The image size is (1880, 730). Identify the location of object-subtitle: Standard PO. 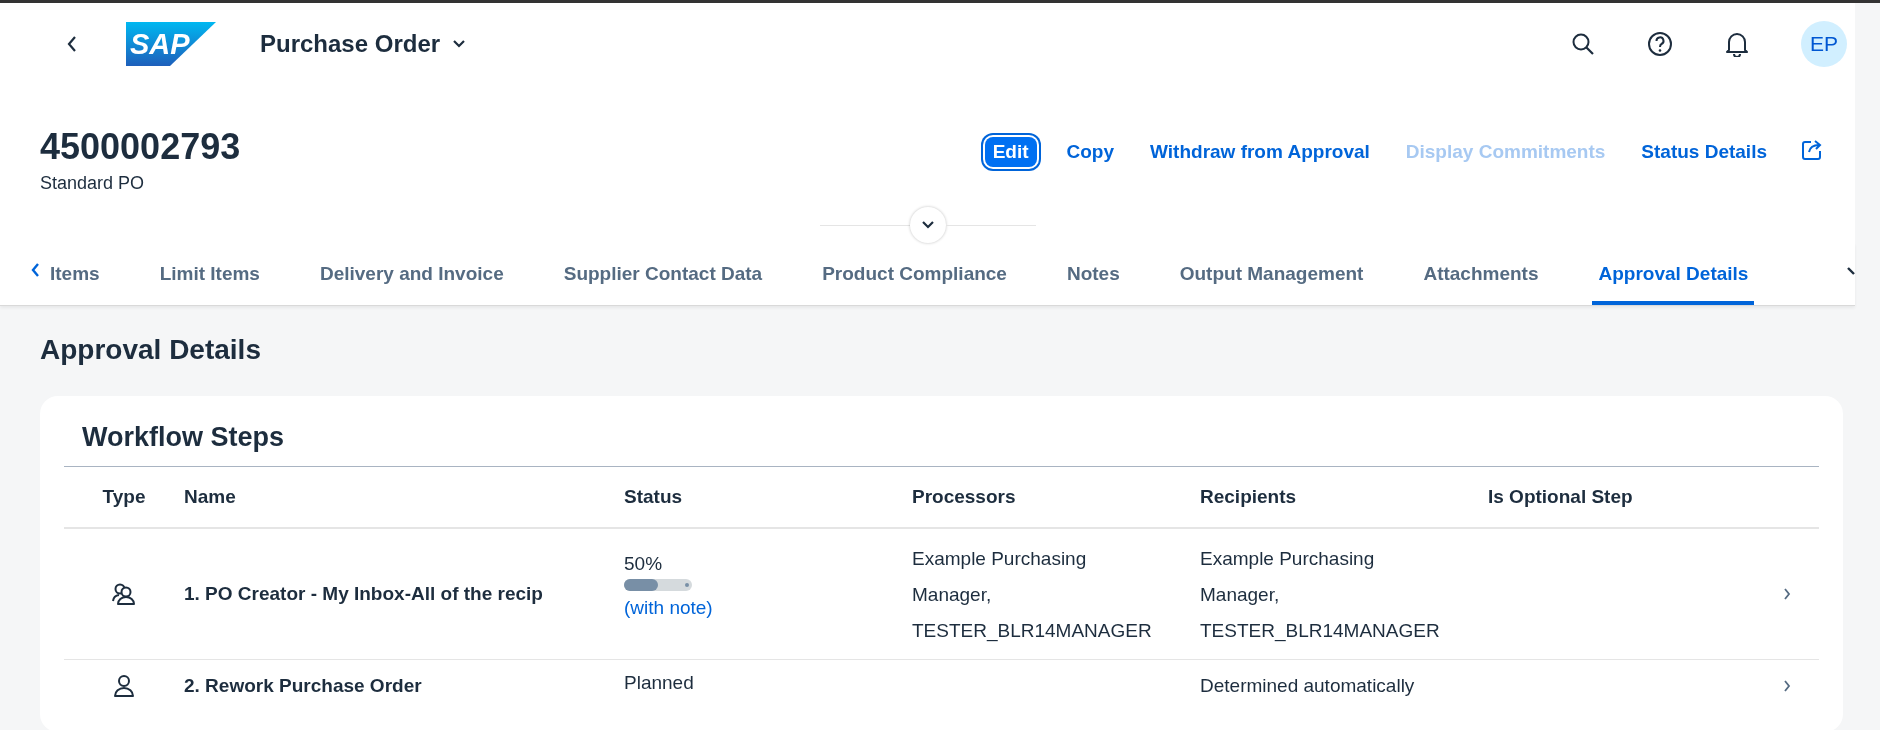
(93, 183).